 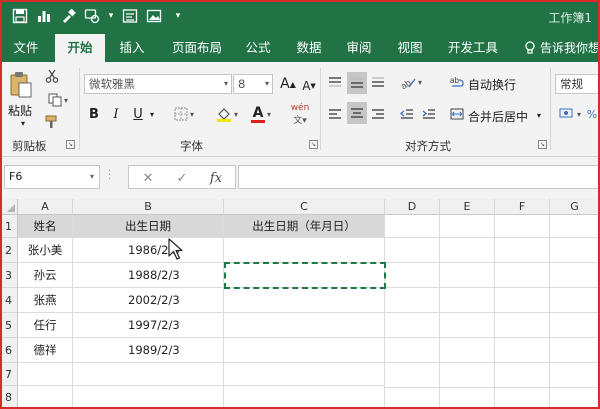 What do you see at coordinates (109, 176) in the screenshot?
I see `formula-bar-grip: · · ·` at bounding box center [109, 176].